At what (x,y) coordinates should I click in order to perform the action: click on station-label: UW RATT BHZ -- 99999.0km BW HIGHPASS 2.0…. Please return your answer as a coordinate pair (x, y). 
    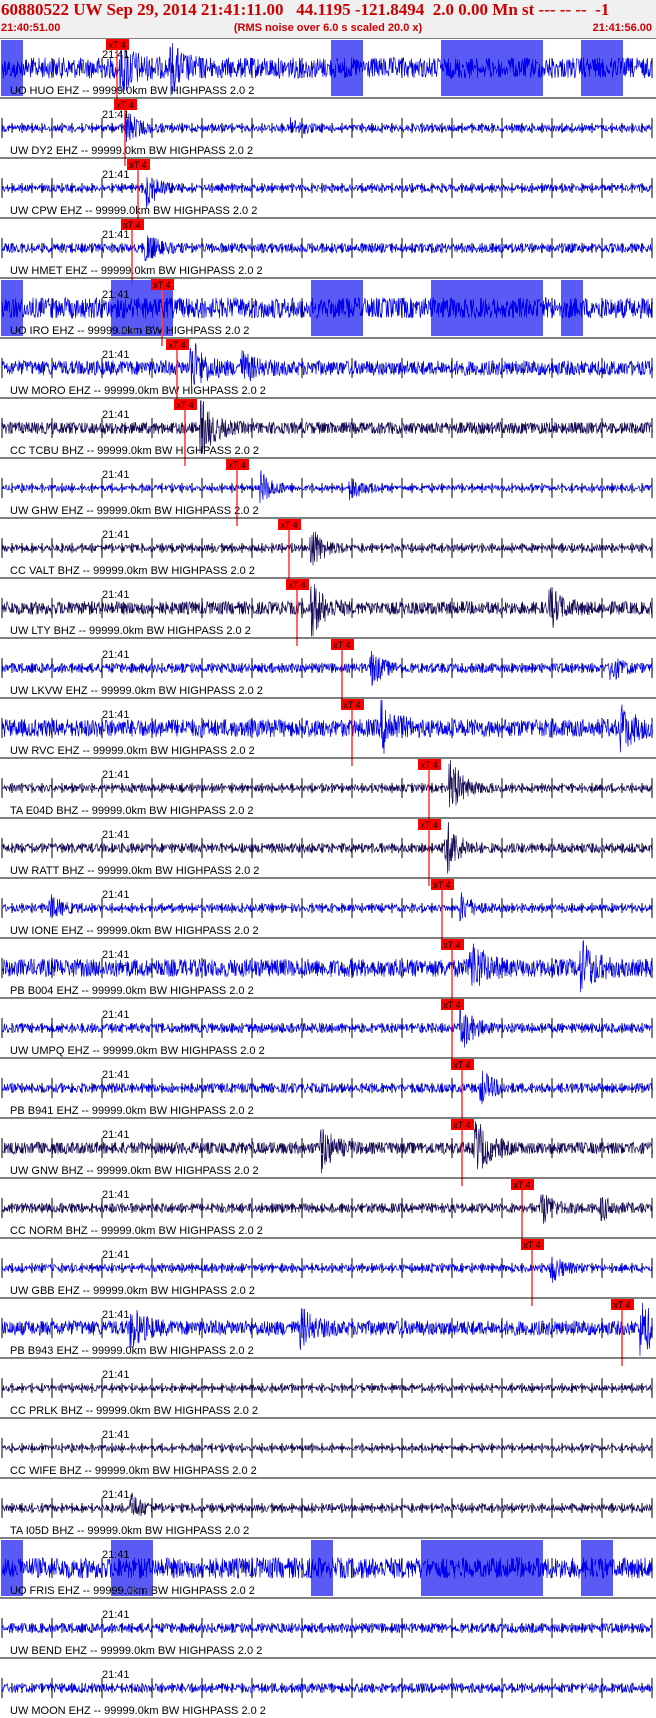
    Looking at the image, I should click on (134, 871).